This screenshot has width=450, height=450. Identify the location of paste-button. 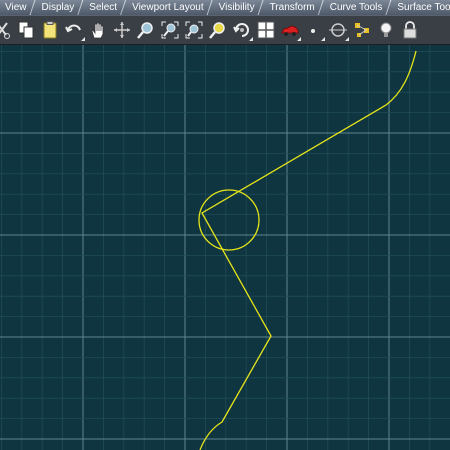
(50, 30).